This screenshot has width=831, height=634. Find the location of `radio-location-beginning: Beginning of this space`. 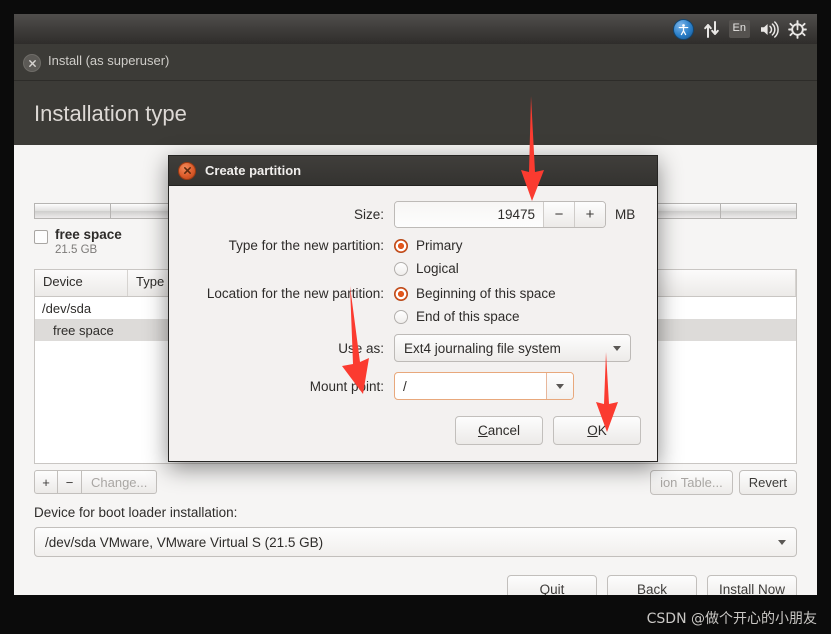

radio-location-beginning: Beginning of this space is located at coordinates (475, 293).